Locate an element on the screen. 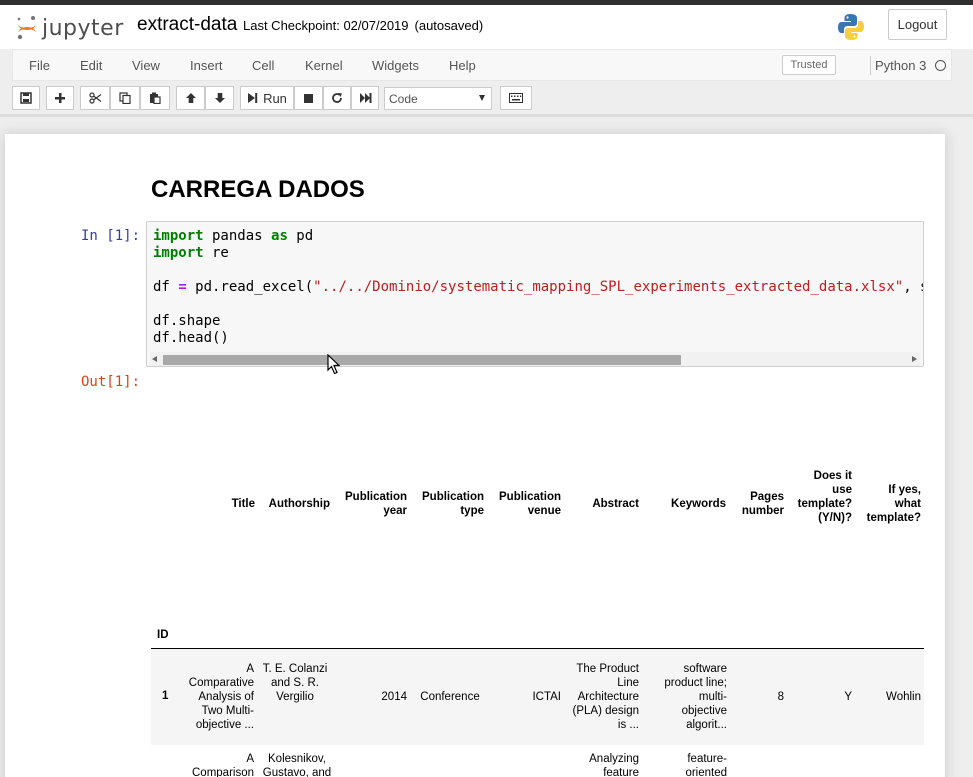 The height and width of the screenshot is (777, 973). code-token: re is located at coordinates (216, 253).